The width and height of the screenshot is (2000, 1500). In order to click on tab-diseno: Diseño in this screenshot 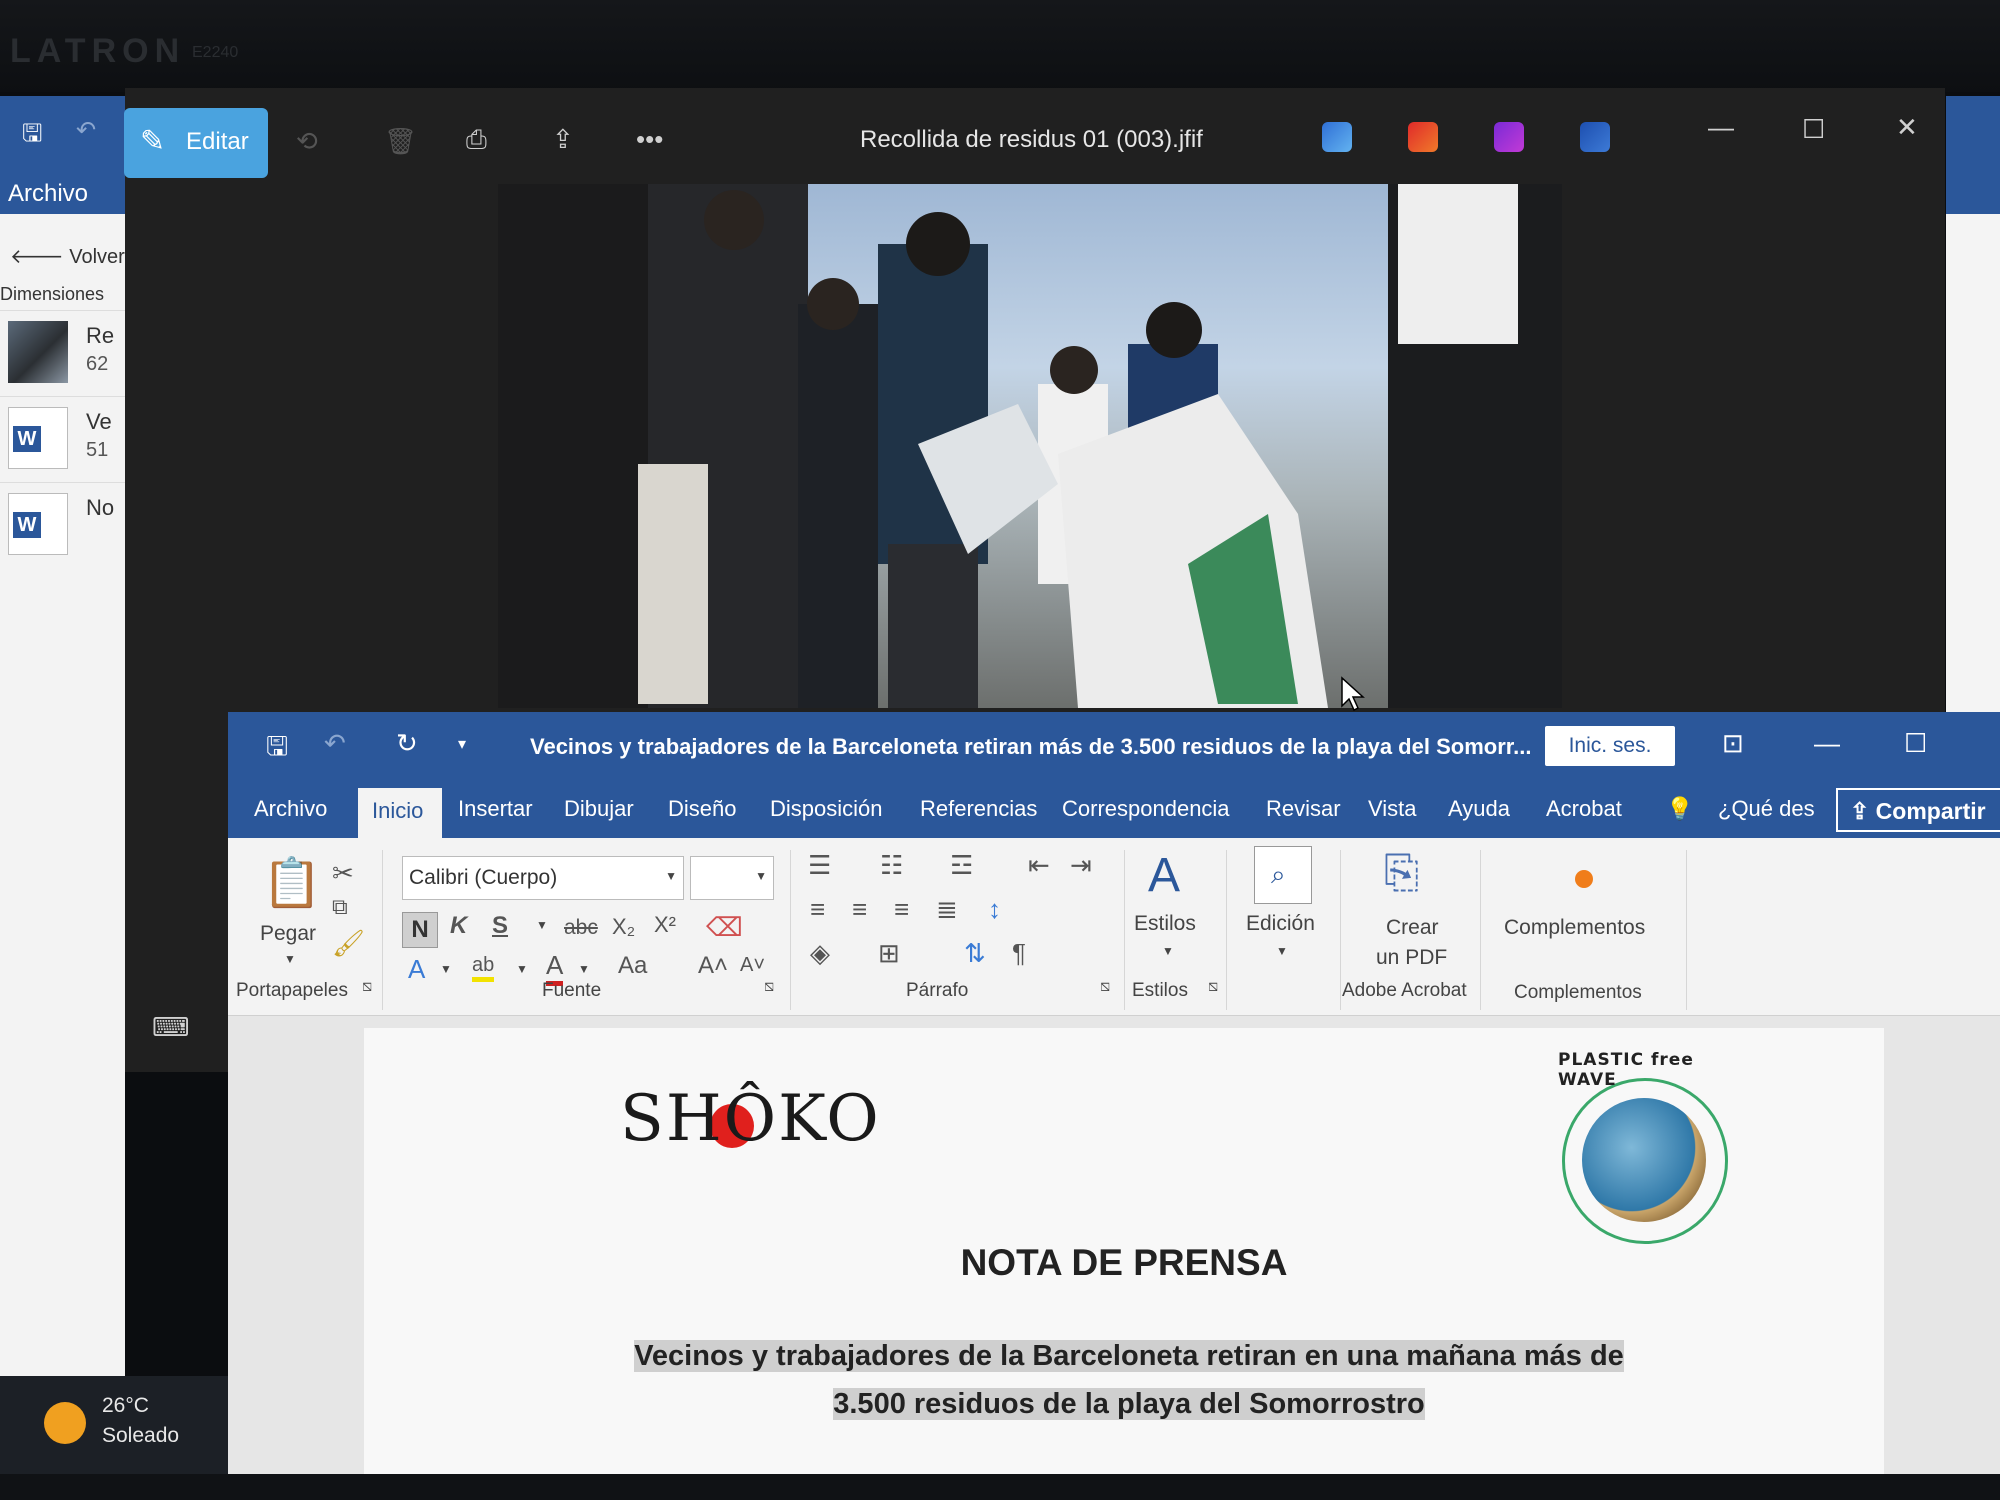, I will do `click(702, 809)`.